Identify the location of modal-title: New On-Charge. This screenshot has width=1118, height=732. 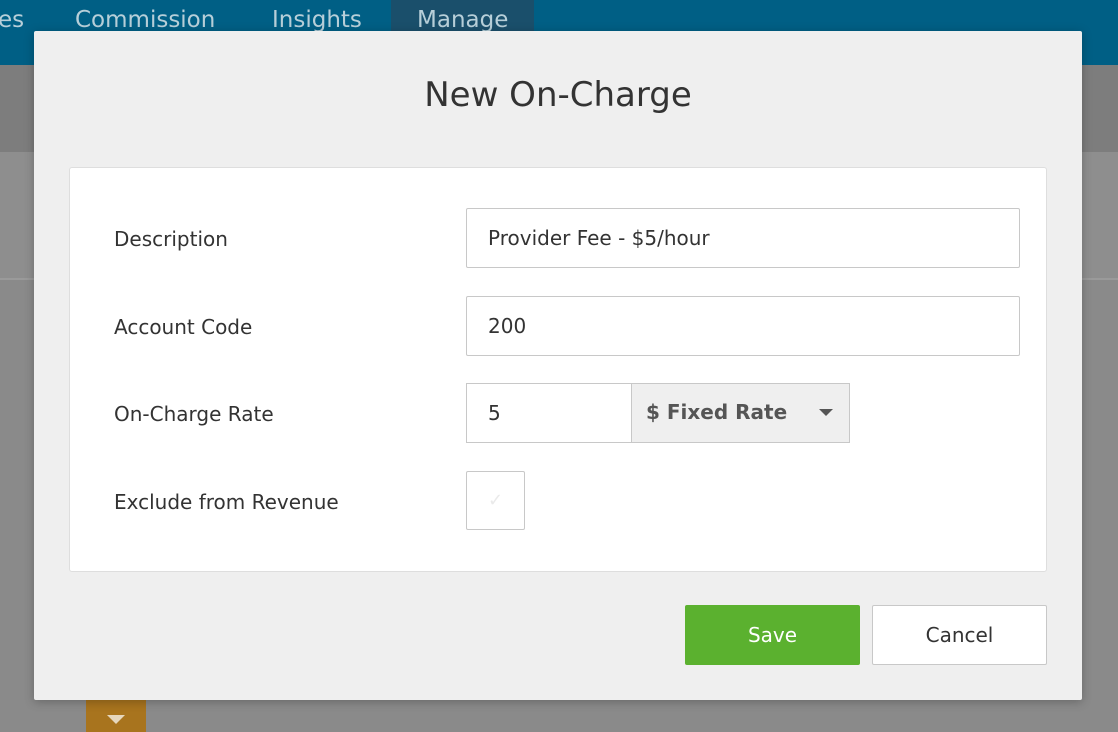
(558, 95).